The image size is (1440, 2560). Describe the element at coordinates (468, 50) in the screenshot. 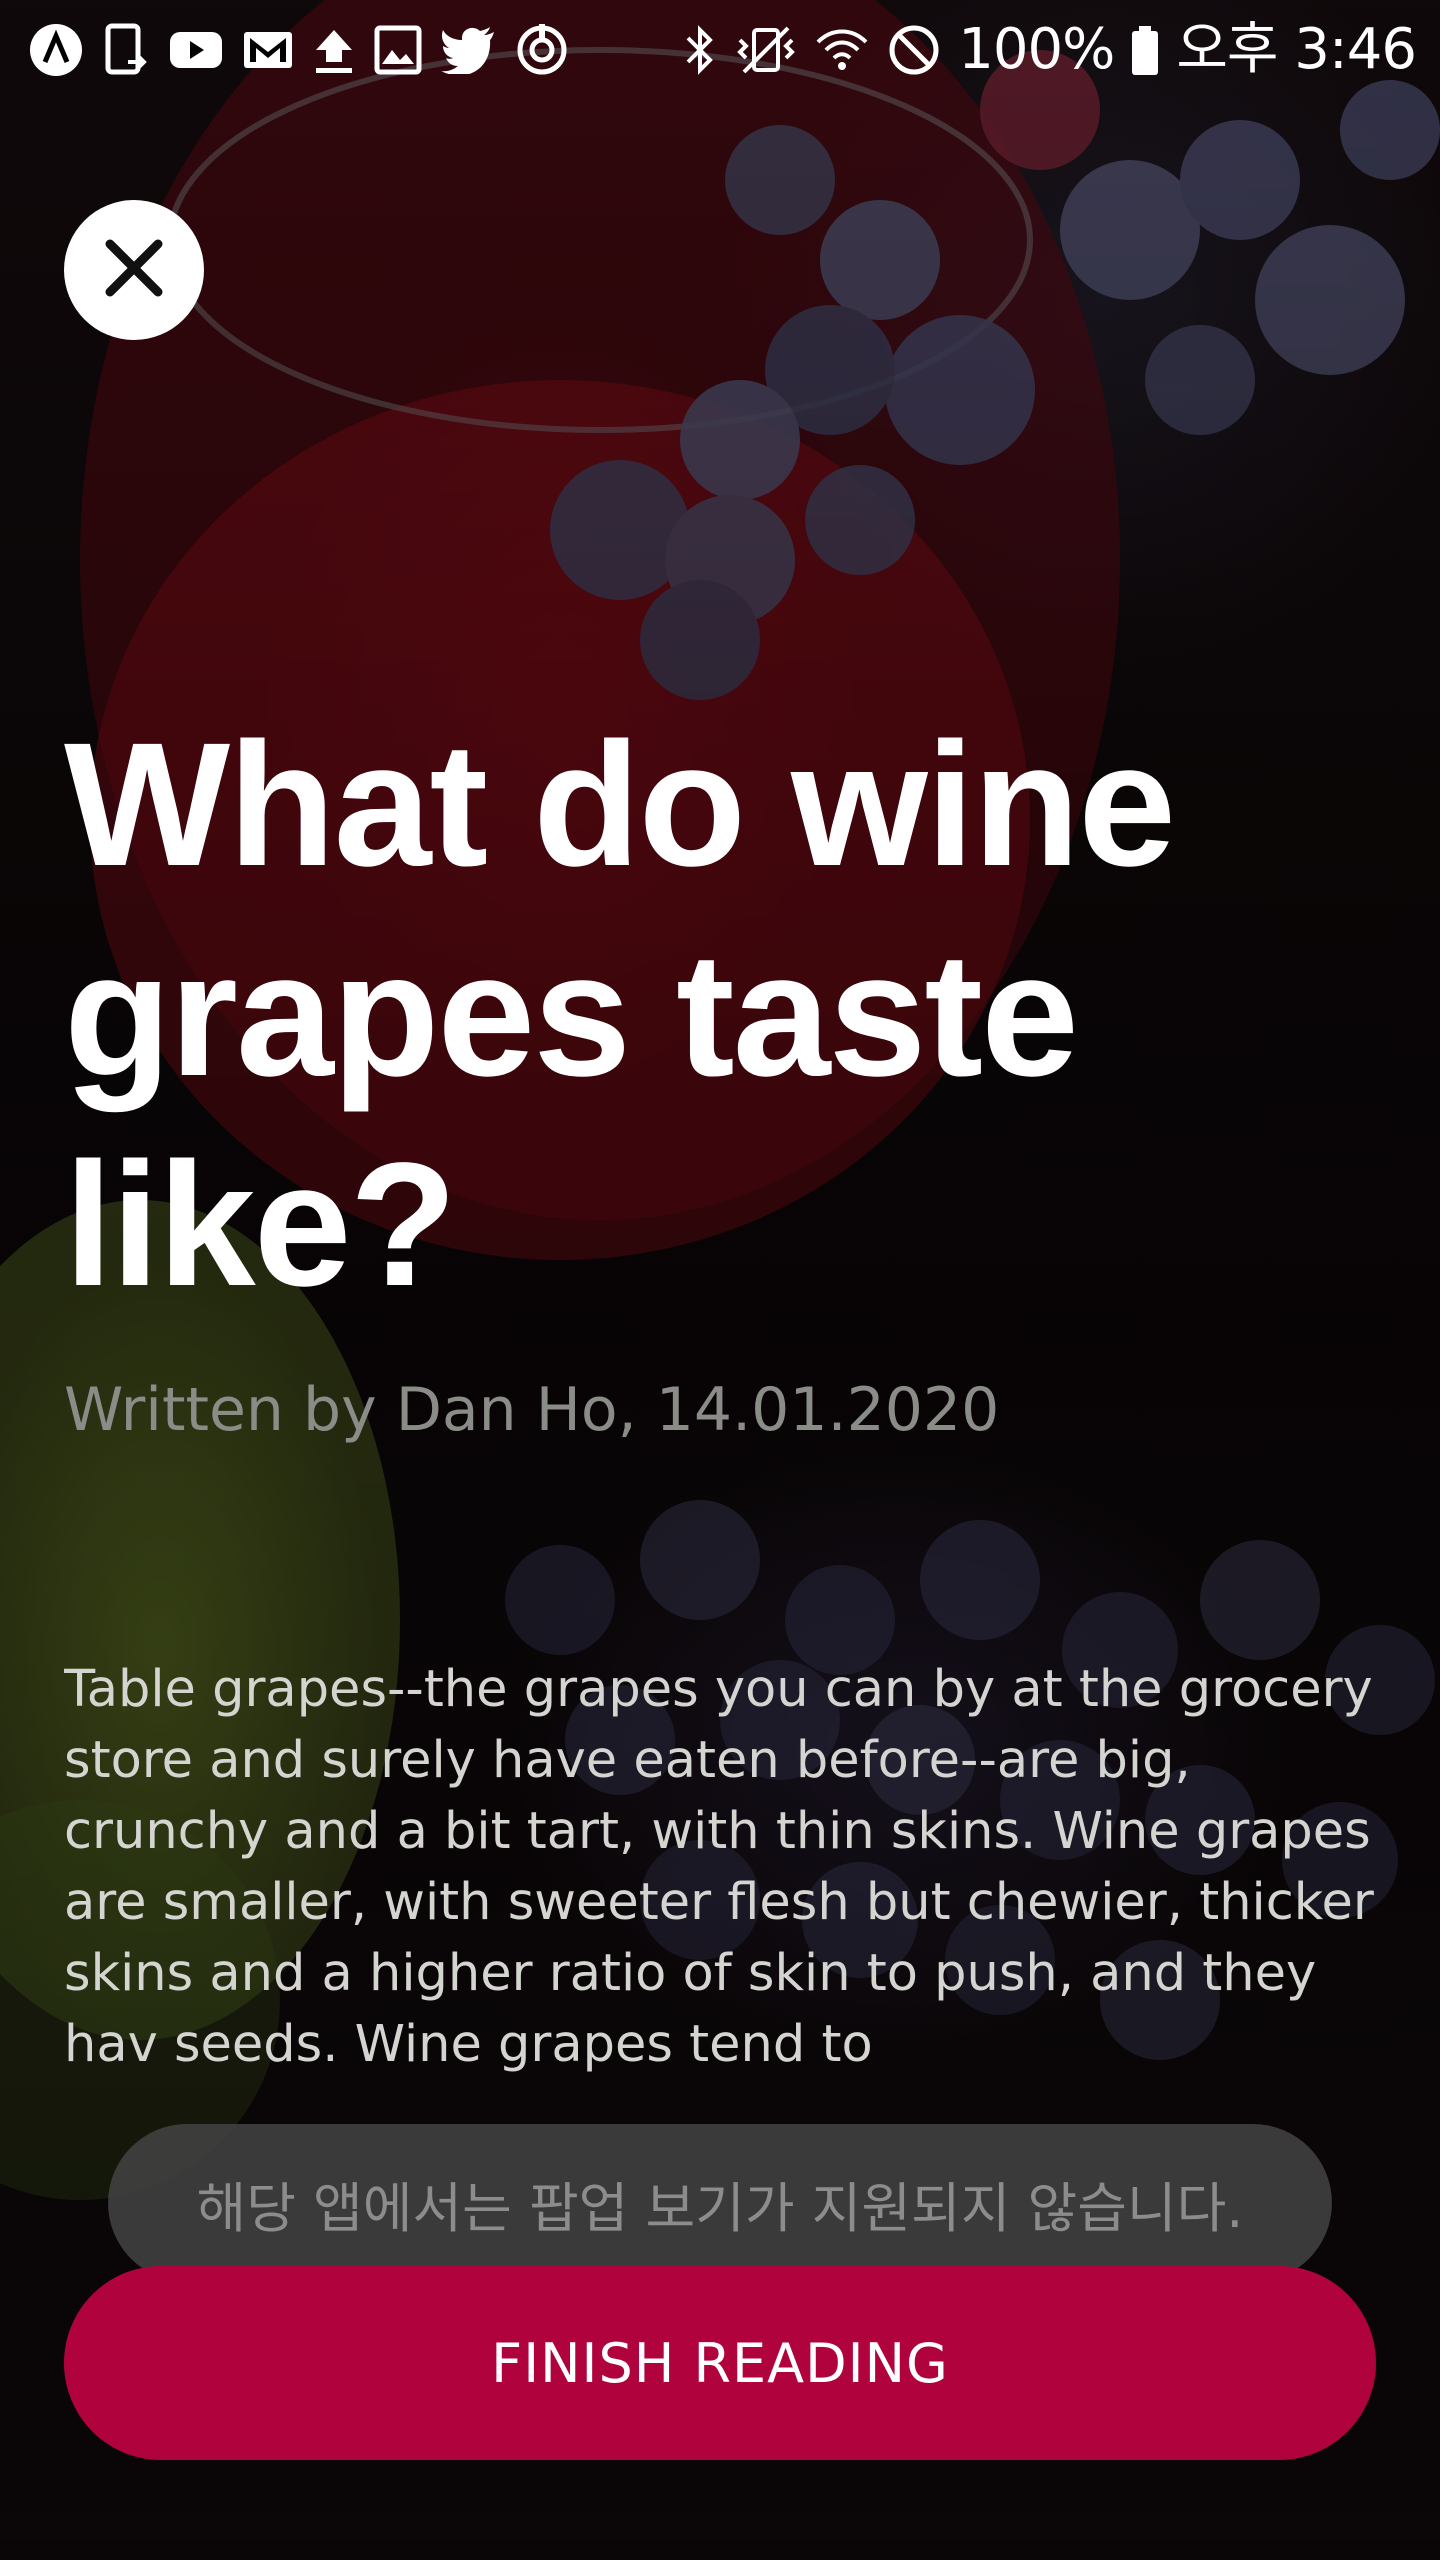

I see `twitter-icon` at that location.